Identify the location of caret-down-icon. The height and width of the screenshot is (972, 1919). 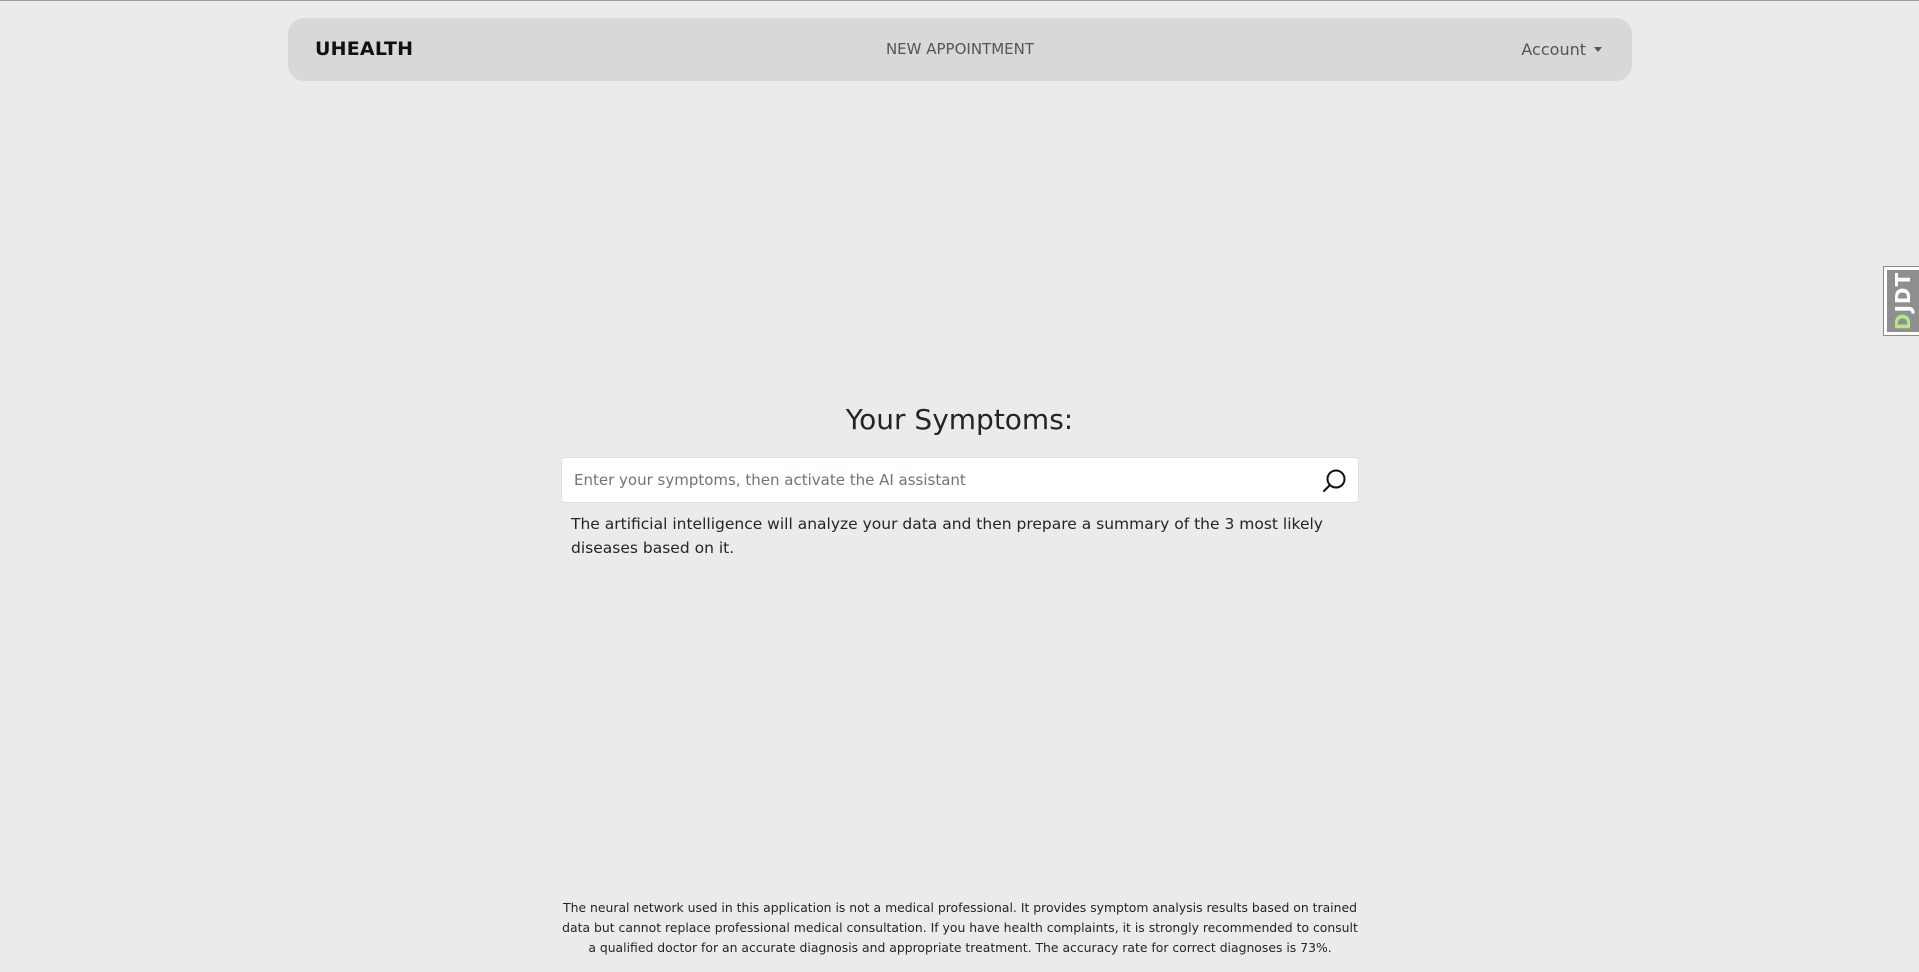
(1598, 49).